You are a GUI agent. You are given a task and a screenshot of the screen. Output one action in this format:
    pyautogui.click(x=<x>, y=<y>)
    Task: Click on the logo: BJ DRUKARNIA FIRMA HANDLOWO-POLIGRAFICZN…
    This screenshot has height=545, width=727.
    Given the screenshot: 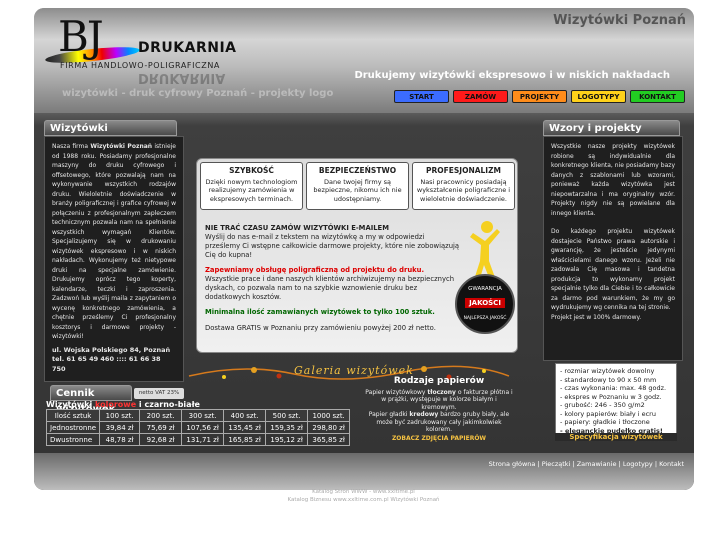 What is the action you would take?
    pyautogui.click(x=150, y=53)
    